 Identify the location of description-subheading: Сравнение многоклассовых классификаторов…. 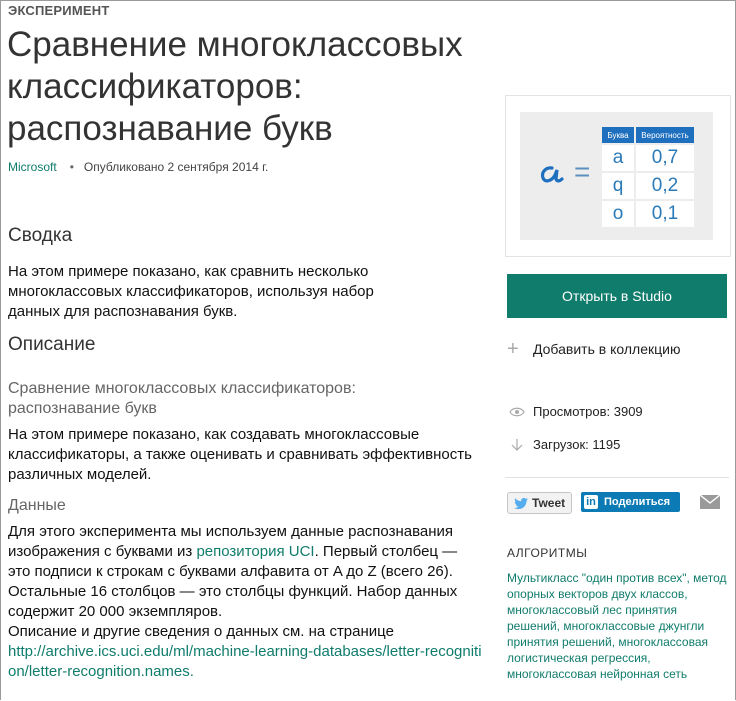
(182, 398).